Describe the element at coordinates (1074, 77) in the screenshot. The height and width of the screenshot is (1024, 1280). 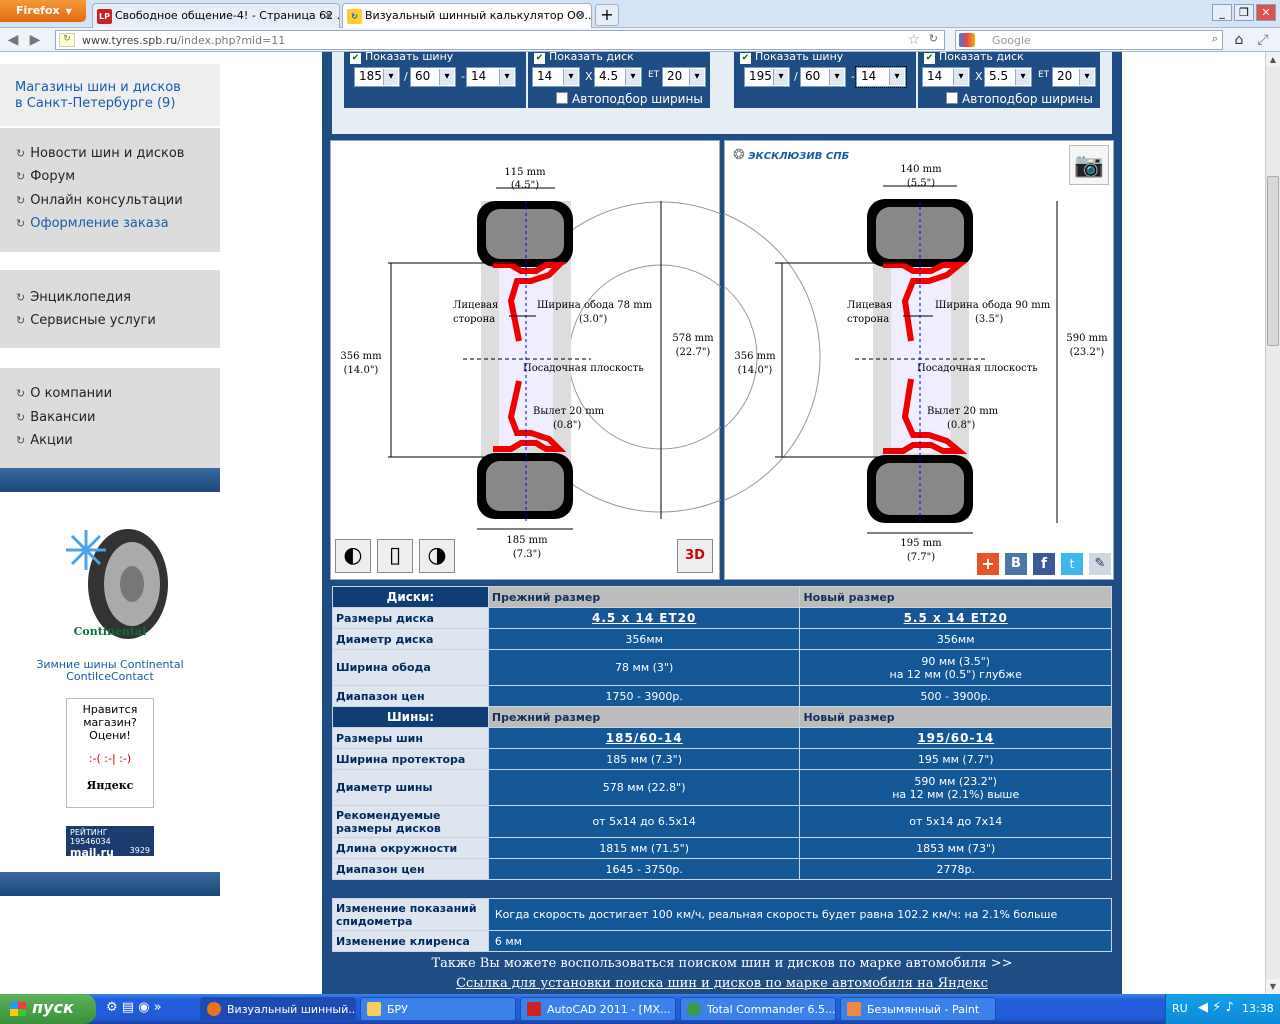
I see `new-disk-et-select: 20` at that location.